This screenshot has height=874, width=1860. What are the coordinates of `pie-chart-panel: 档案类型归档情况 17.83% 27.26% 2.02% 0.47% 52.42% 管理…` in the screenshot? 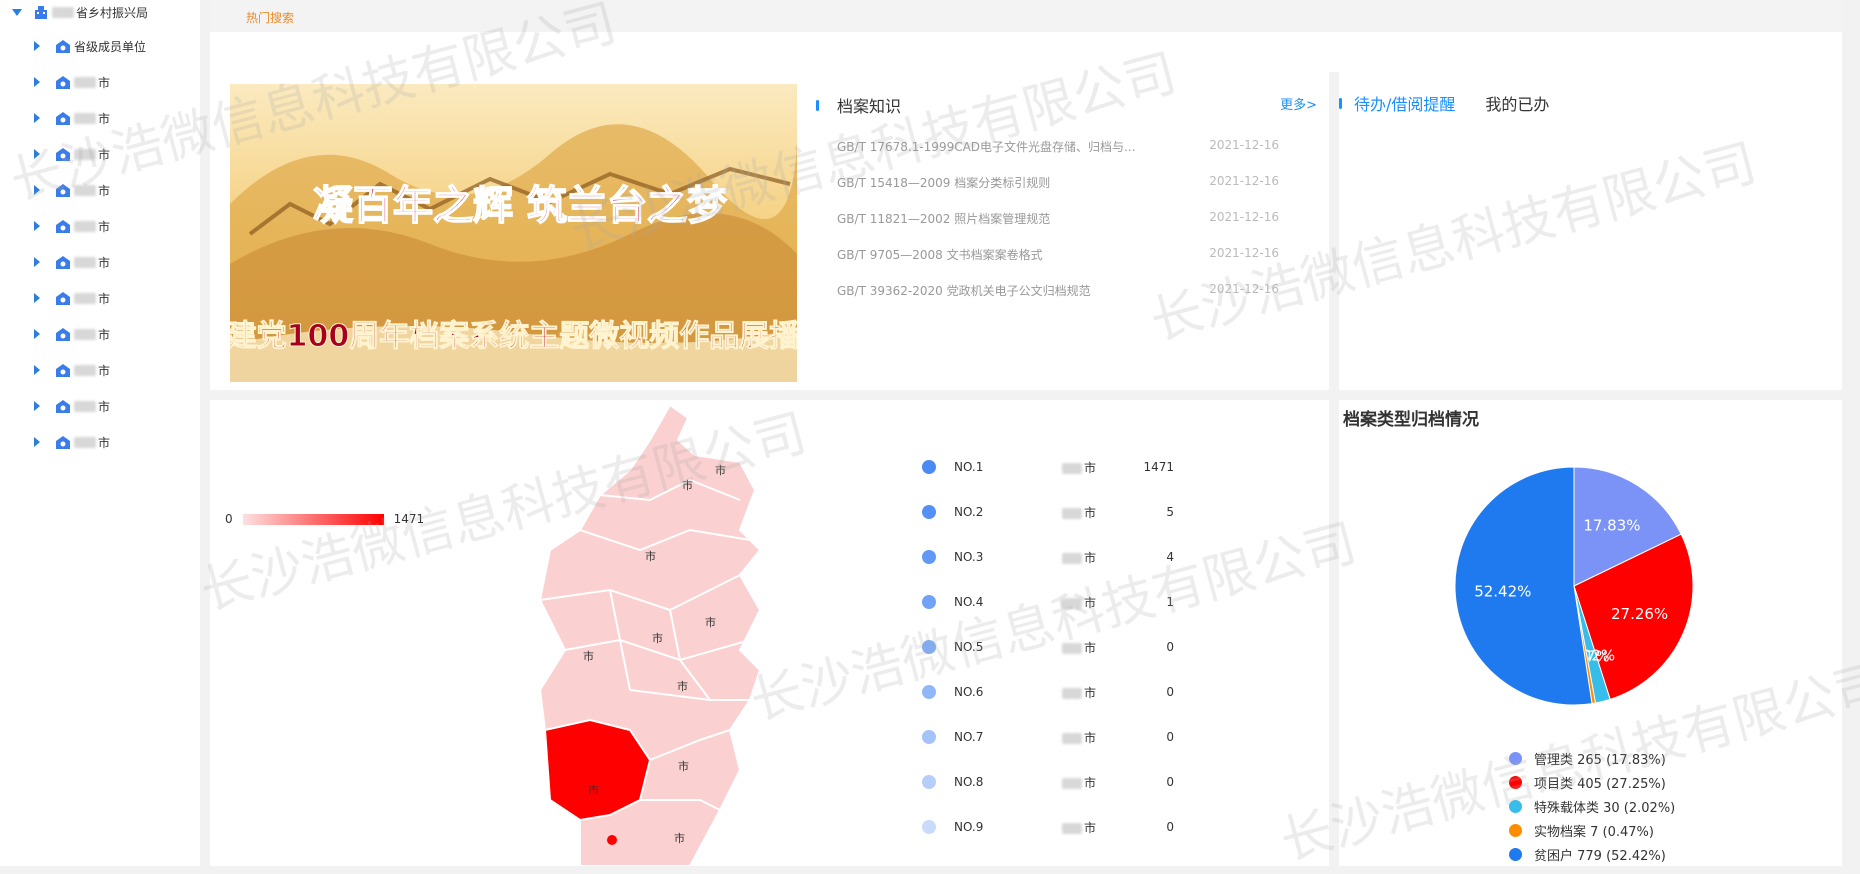 It's located at (1590, 633).